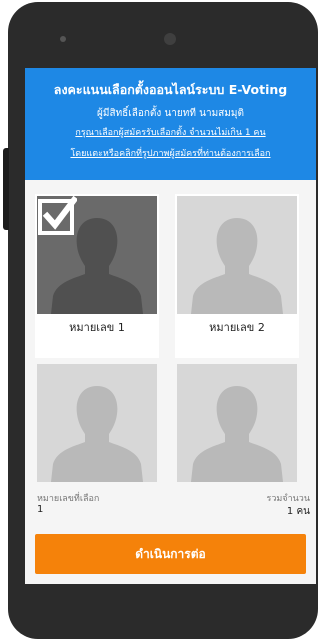 Image resolution: width=326 pixels, height=641 pixels. I want to click on checkbox-checked-icon, so click(57, 215).